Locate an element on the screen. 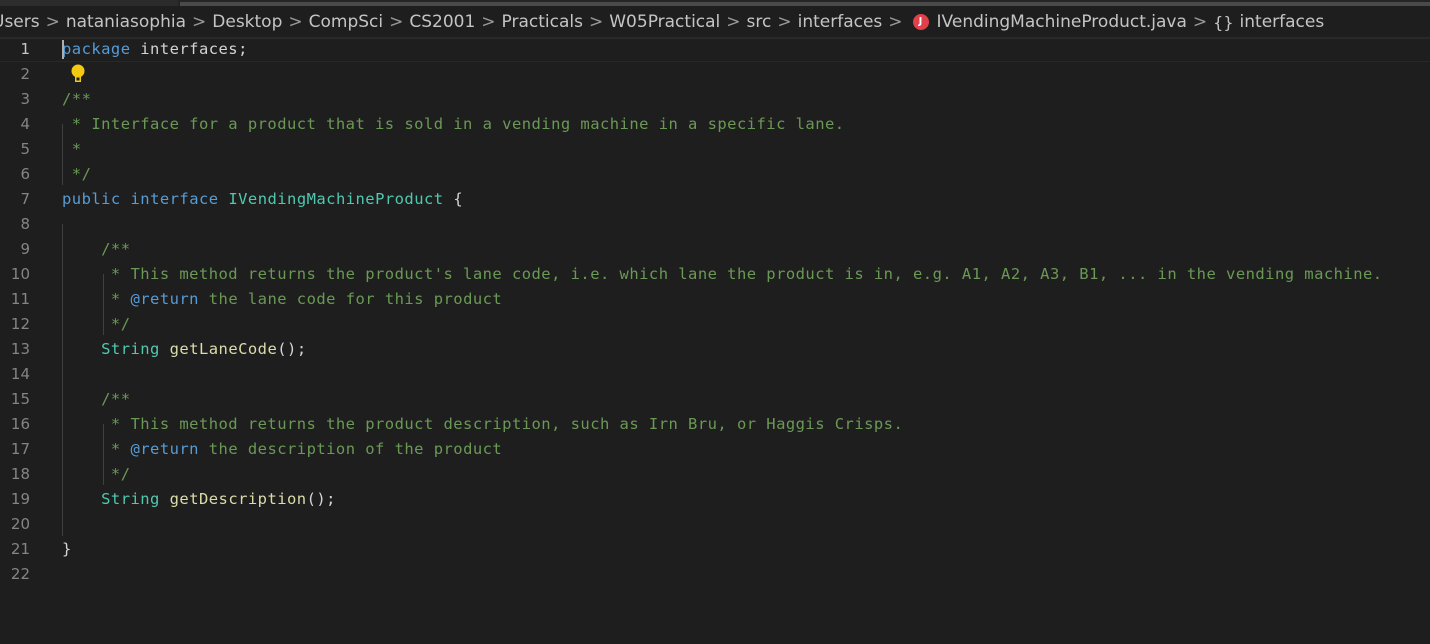 The image size is (1430, 644). code-line: 13 String getLaneCode(); is located at coordinates (715, 349).